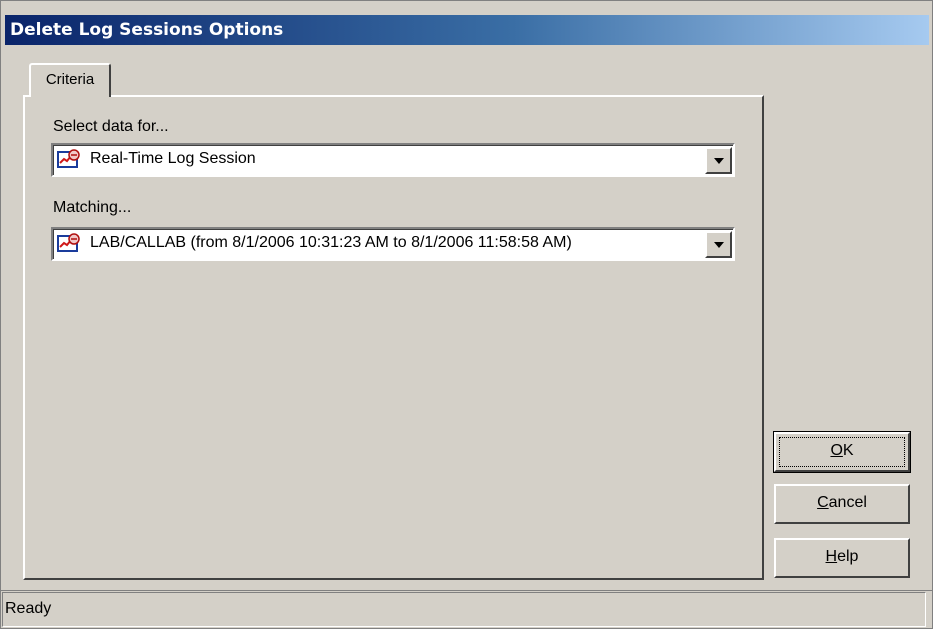 This screenshot has height=629, width=933. I want to click on help-button: Help, so click(842, 558).